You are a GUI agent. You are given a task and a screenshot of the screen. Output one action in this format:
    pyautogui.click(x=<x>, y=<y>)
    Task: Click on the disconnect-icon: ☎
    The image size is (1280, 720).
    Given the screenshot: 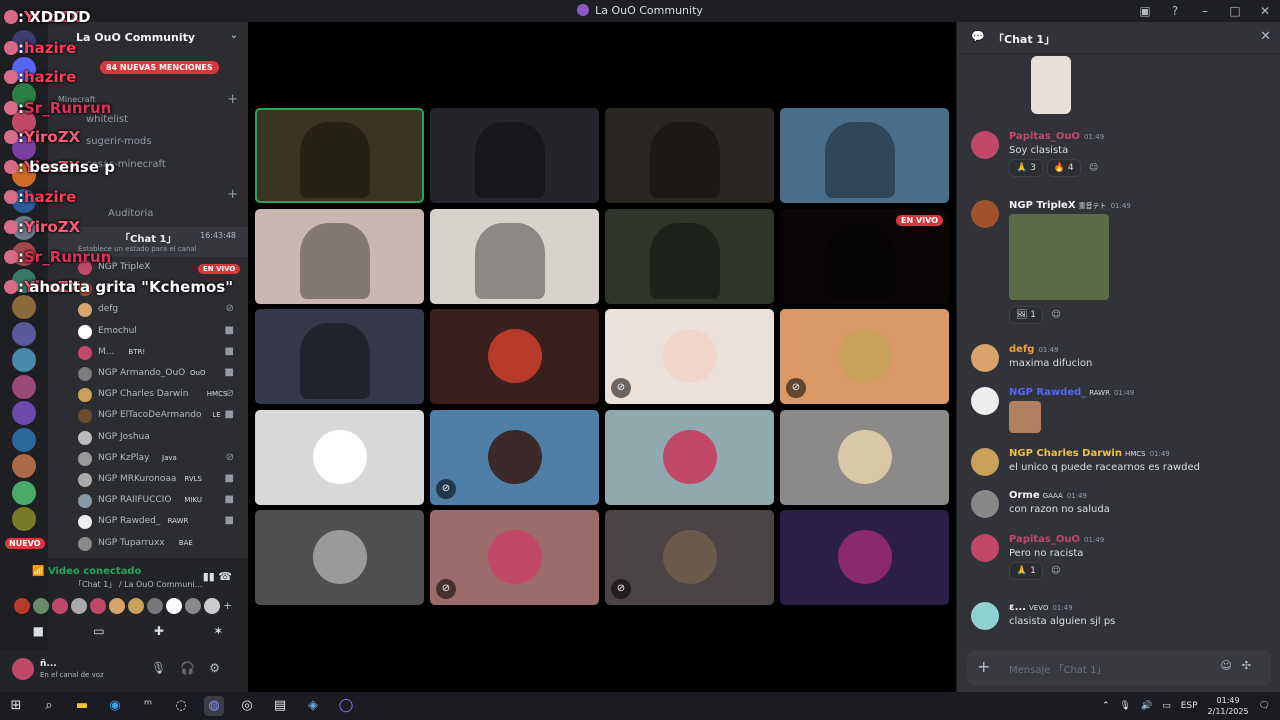 What is the action you would take?
    pyautogui.click(x=225, y=576)
    